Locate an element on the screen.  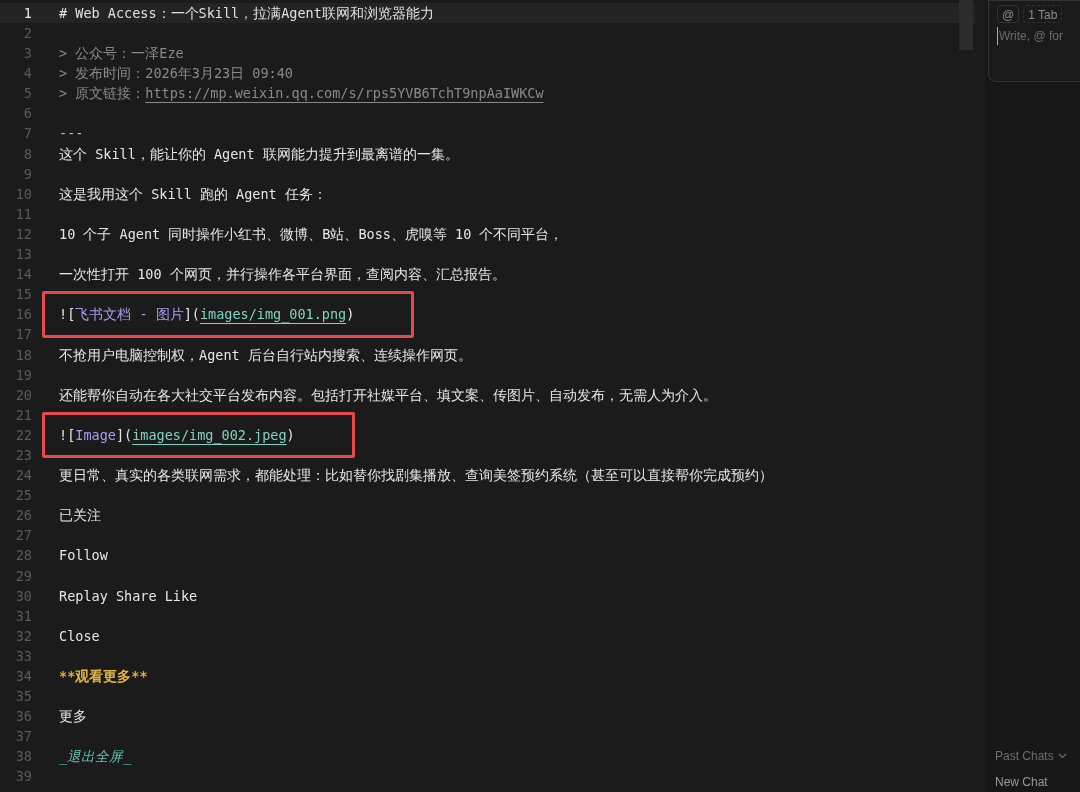
line-text: 这是我用这个 Skill 跑的 Agent 任务： is located at coordinates (193, 194).